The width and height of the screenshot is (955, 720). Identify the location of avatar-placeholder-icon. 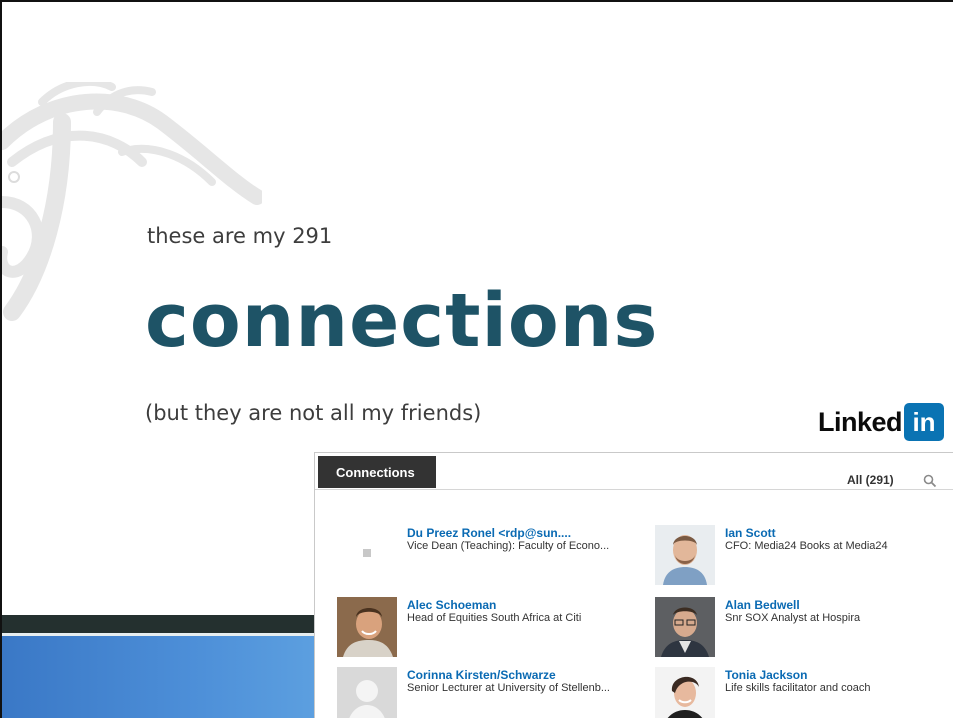
(367, 692).